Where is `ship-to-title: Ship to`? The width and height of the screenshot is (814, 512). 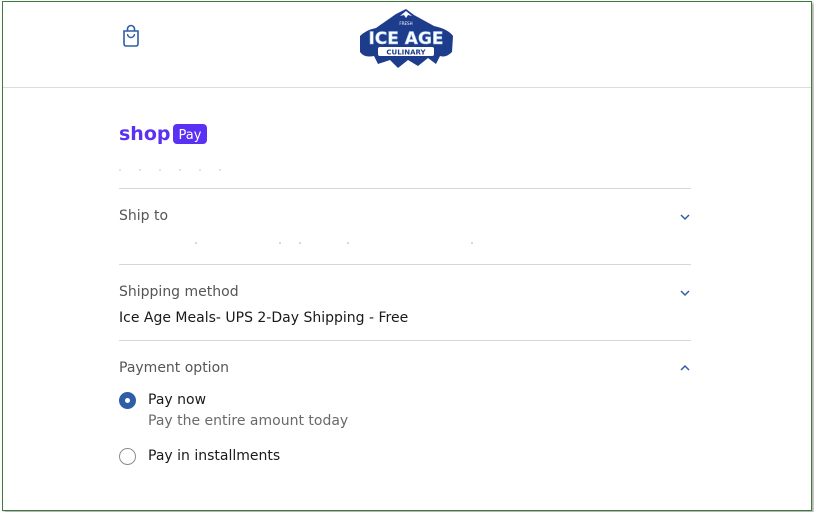
ship-to-title: Ship to is located at coordinates (144, 216).